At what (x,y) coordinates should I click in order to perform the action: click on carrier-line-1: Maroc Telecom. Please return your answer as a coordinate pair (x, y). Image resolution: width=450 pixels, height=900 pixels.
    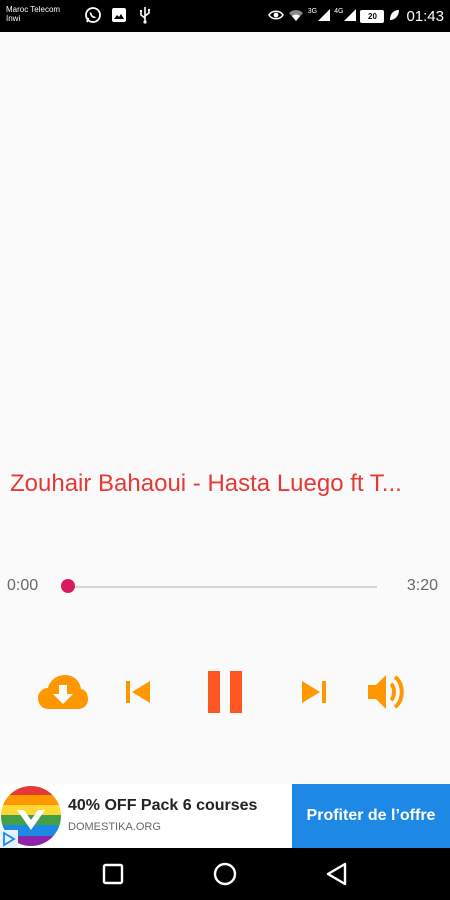
    Looking at the image, I should click on (33, 9).